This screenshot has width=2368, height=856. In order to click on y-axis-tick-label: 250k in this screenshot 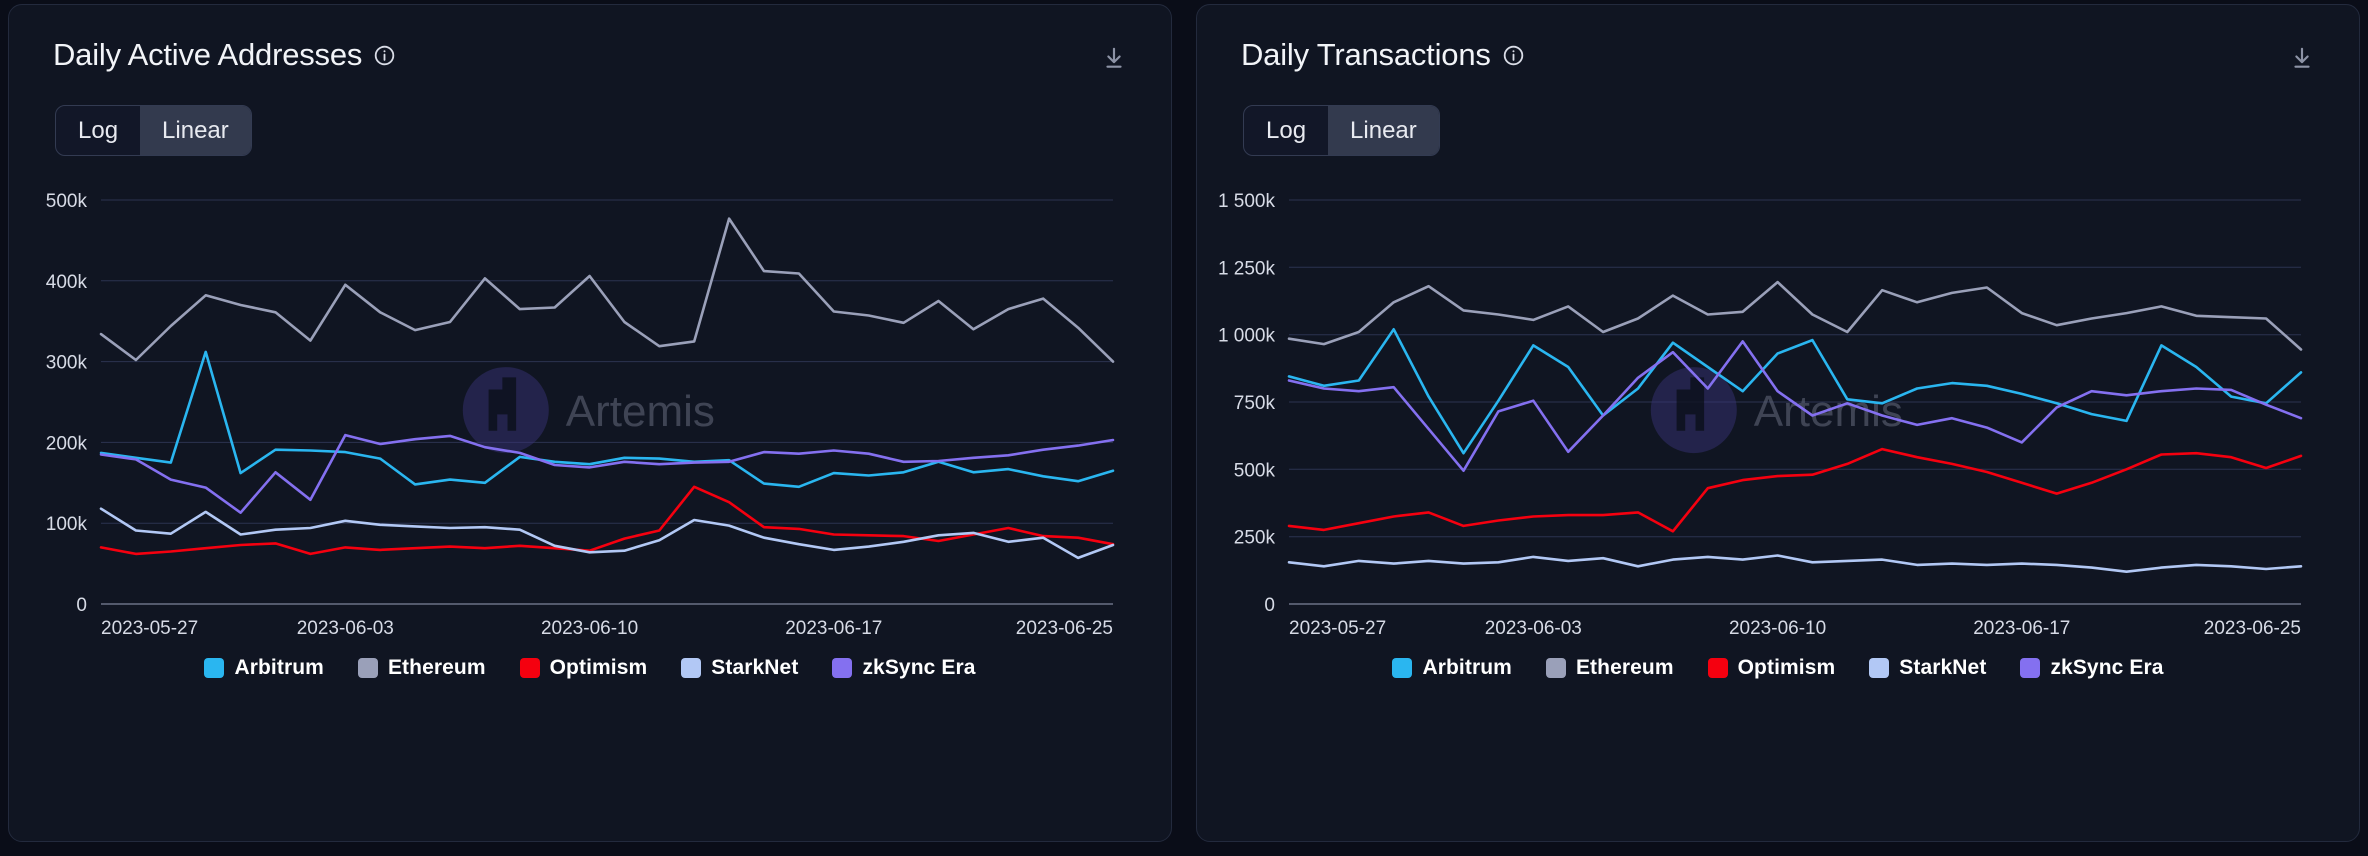, I will do `click(1255, 538)`.